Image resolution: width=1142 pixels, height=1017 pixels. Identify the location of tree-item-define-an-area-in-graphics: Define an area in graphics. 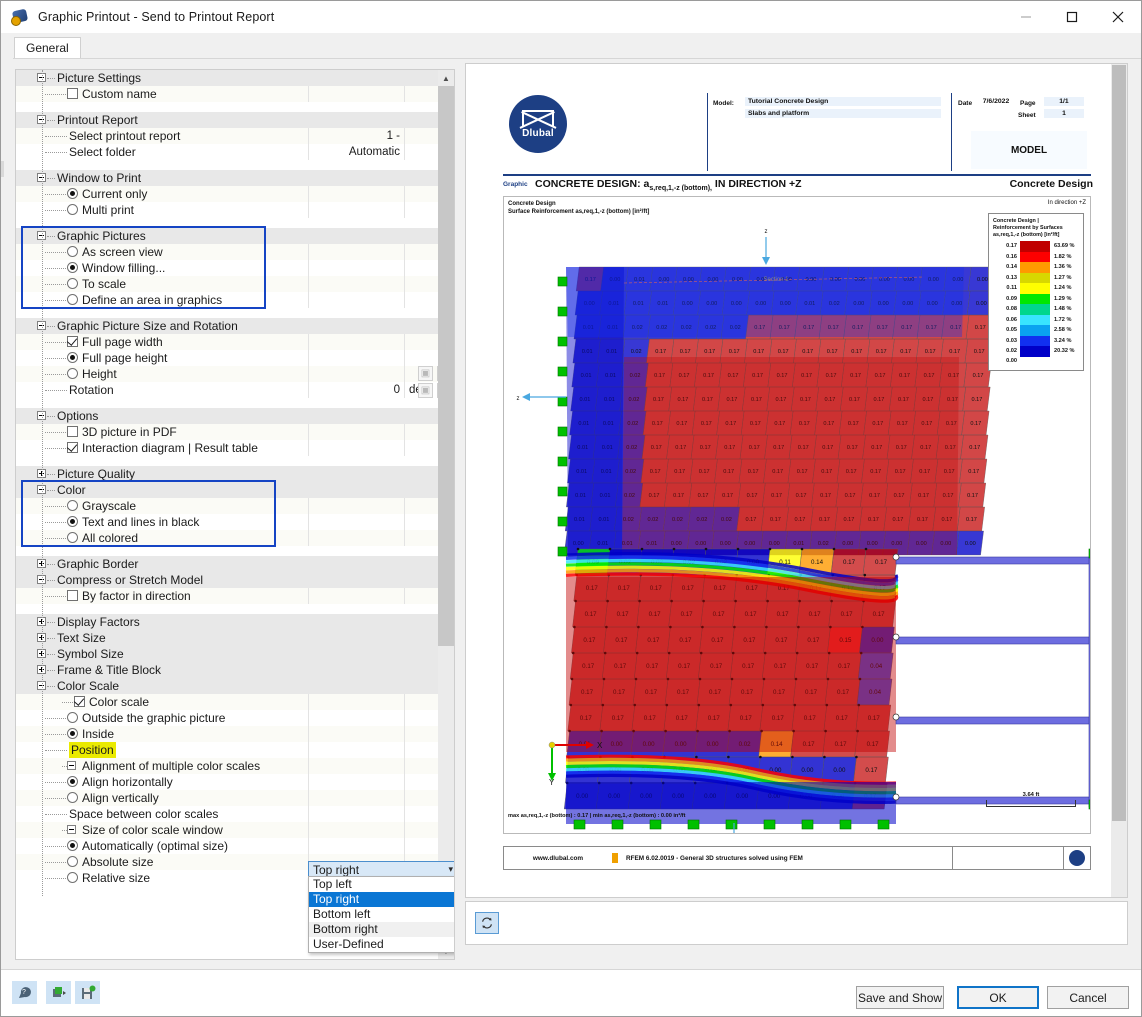
(227, 300).